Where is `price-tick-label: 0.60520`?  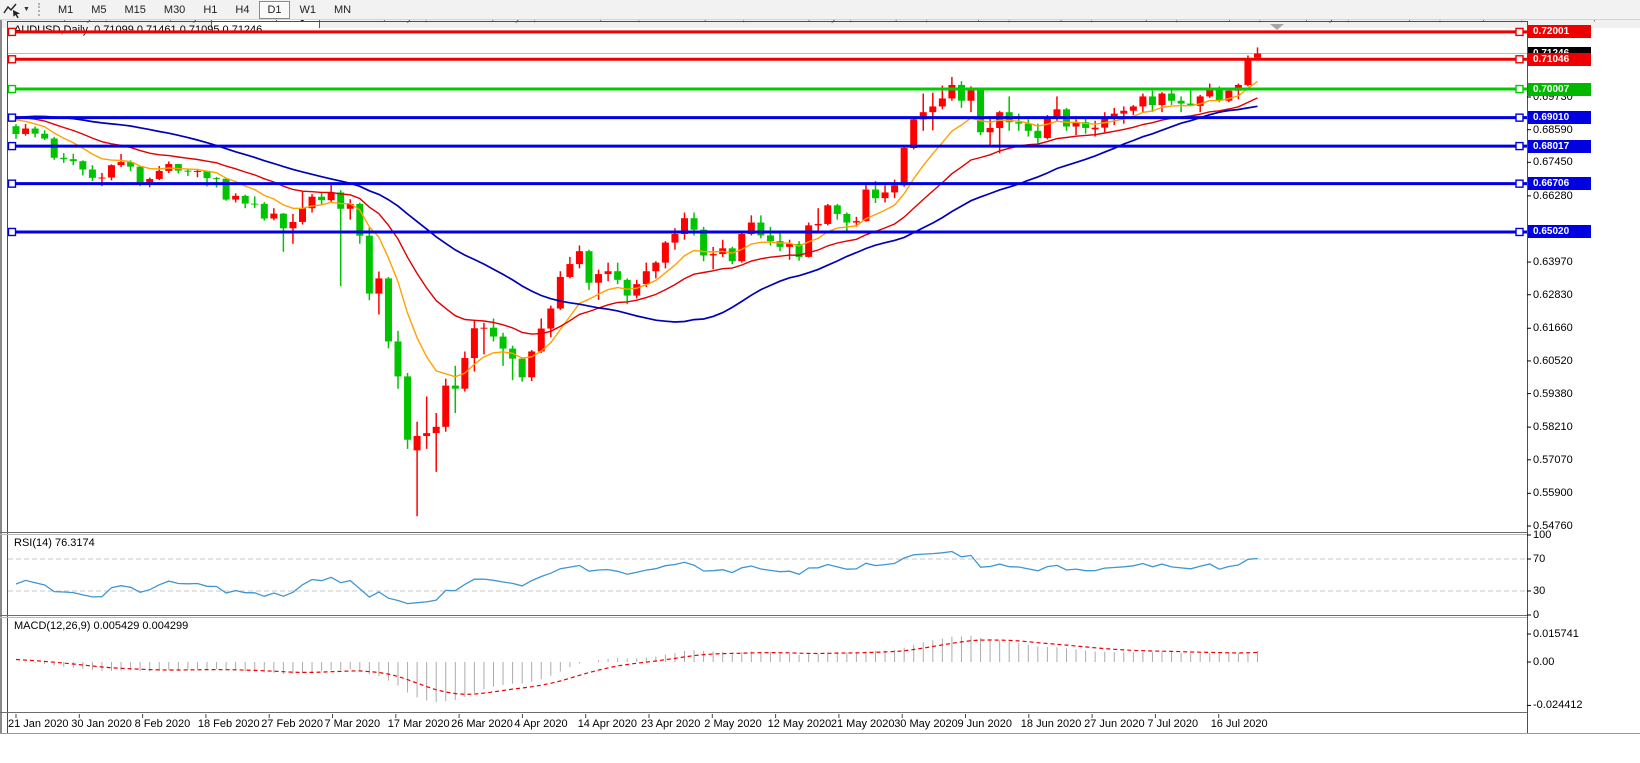 price-tick-label: 0.60520 is located at coordinates (1553, 360).